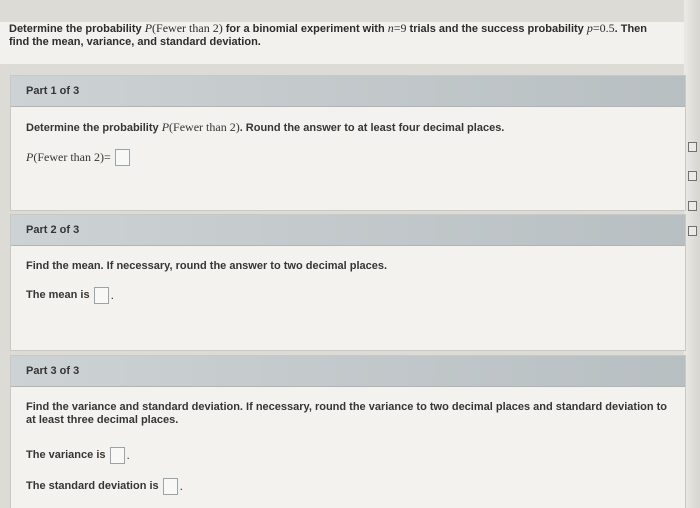 The height and width of the screenshot is (508, 700). I want to click on right-edge-toolbar, so click(692, 254).